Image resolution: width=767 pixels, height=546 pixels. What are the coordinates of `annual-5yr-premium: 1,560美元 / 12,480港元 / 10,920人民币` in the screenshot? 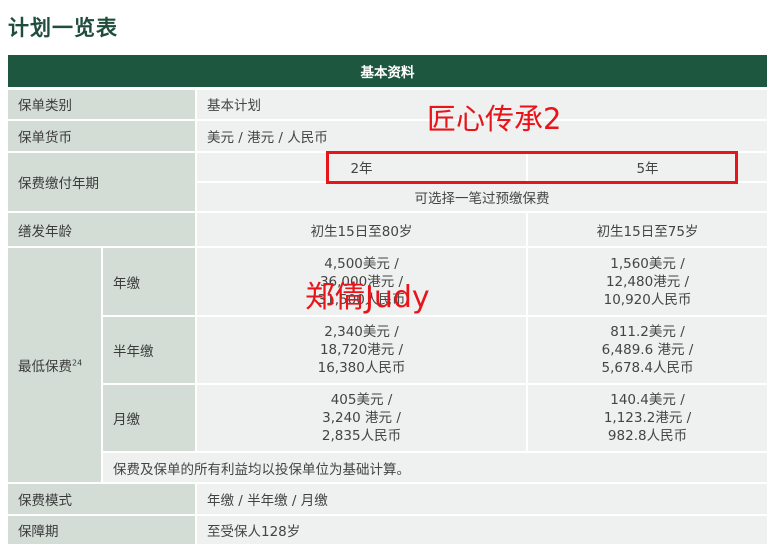 It's located at (646, 282).